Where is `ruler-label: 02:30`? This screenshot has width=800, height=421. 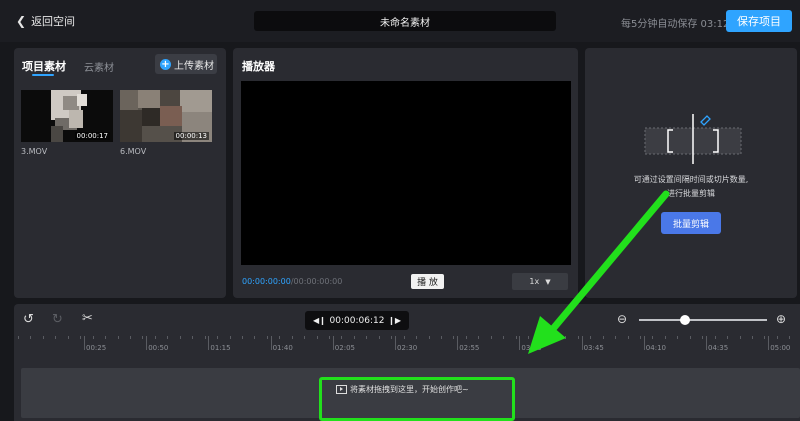 ruler-label: 02:30 is located at coordinates (407, 348).